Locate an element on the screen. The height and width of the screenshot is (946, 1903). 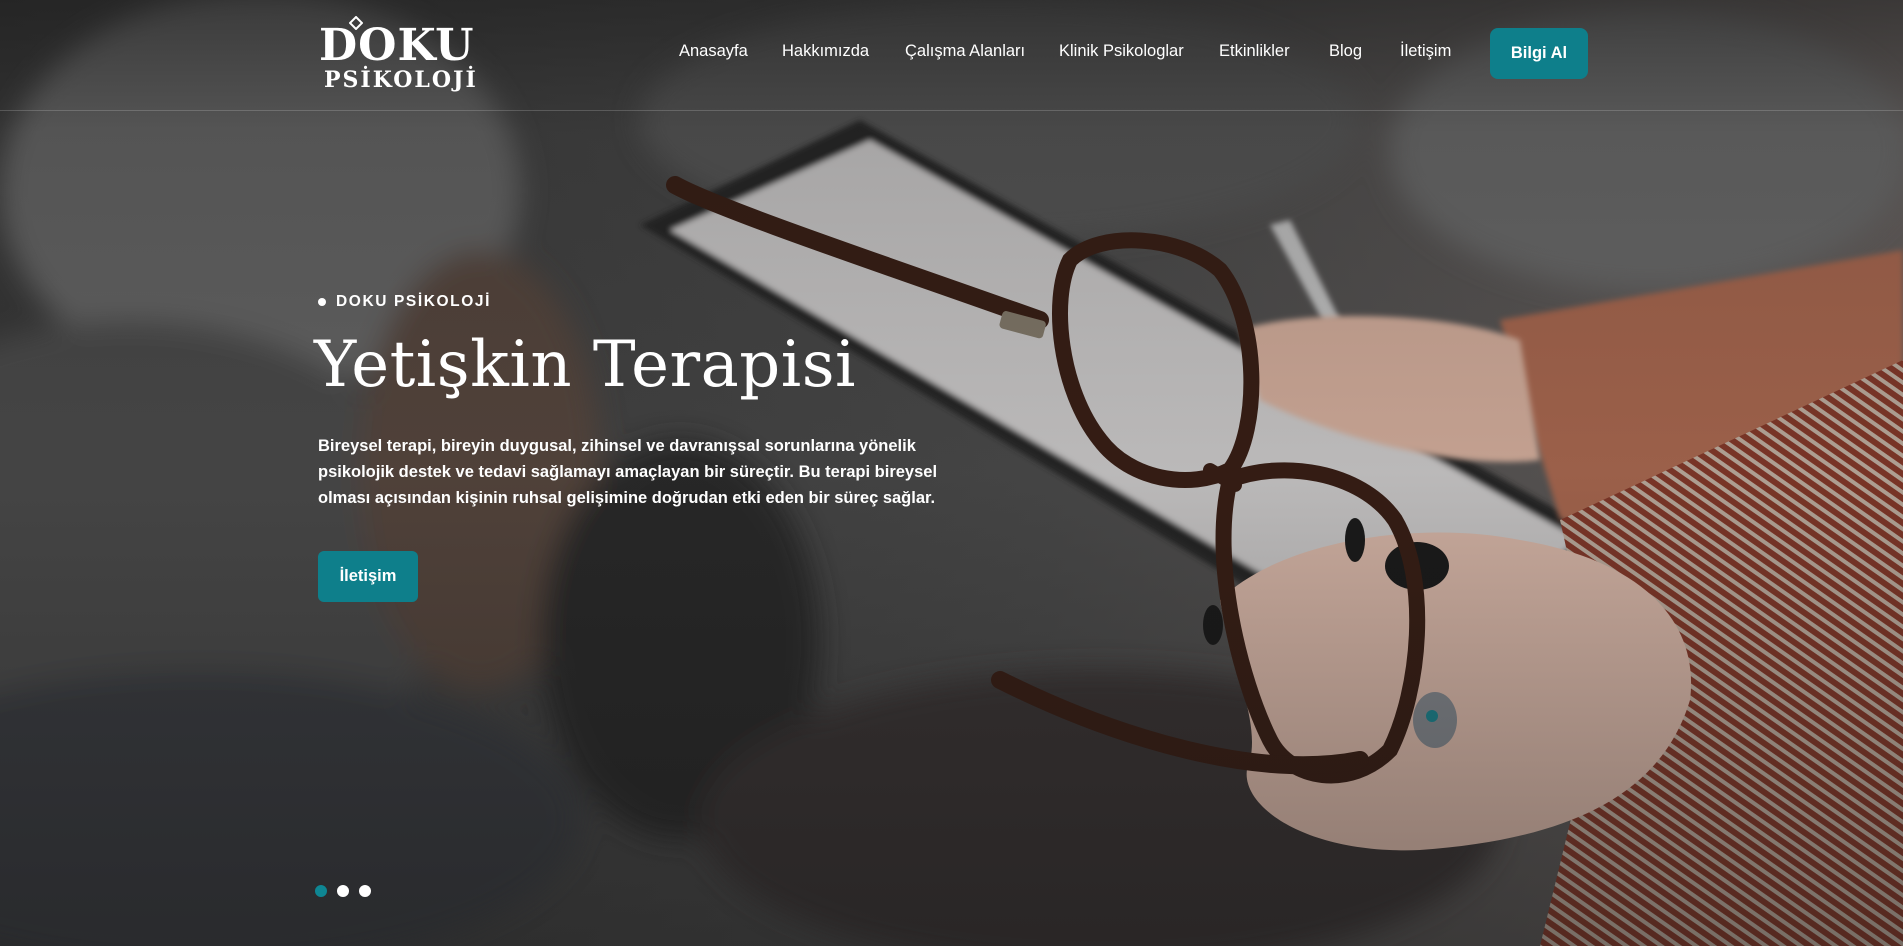
nav-item-calisma-alanlari: Çalışma Alanları is located at coordinates (965, 51).